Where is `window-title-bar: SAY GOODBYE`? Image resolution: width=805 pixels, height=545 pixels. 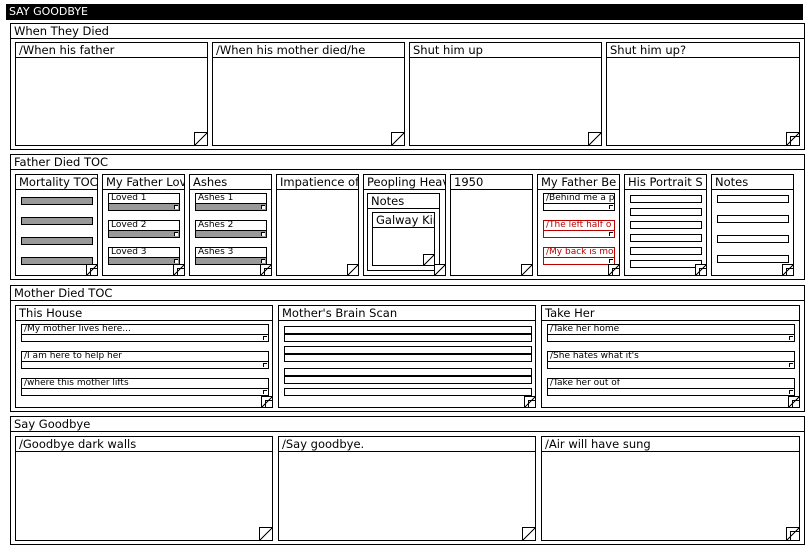 window-title-bar: SAY GOODBYE is located at coordinates (404, 12).